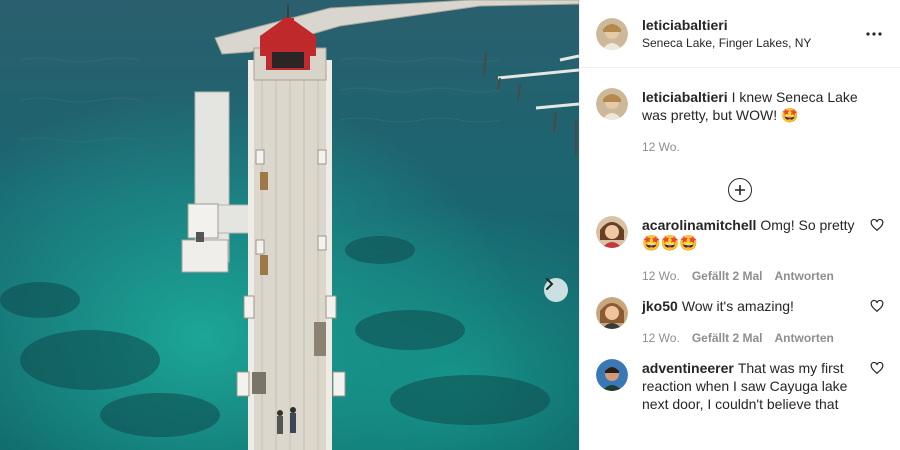 This screenshot has height=450, width=900. I want to click on caption-time: 12 Wo., so click(661, 147).